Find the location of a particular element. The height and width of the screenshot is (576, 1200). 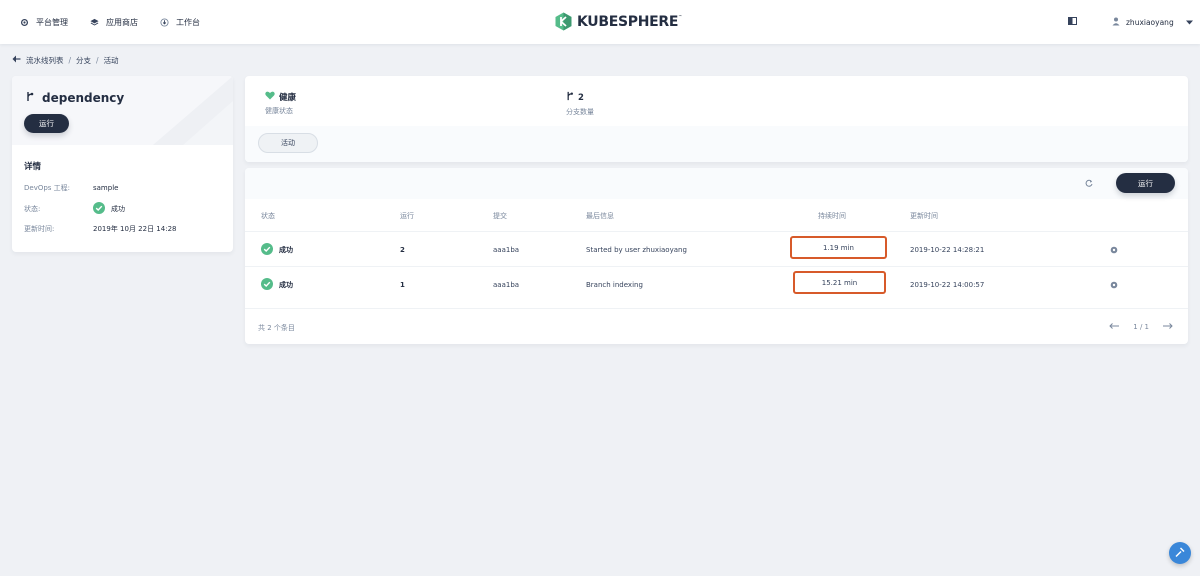

nav-app-store: 应用商店 is located at coordinates (113, 22).